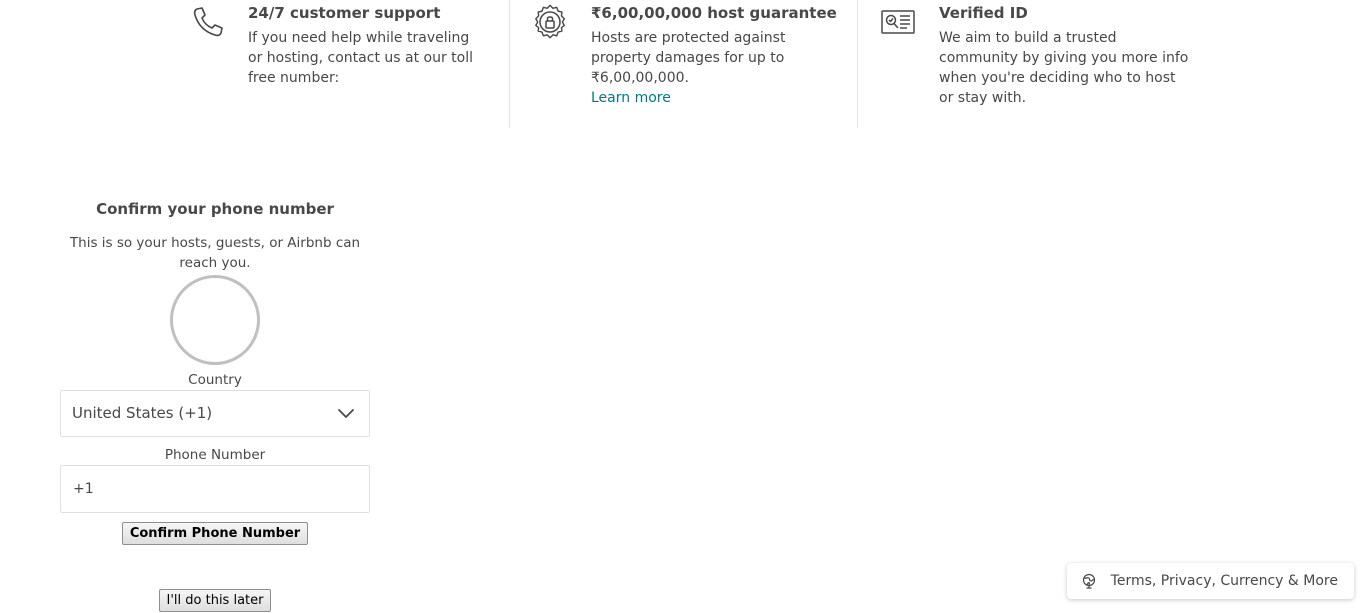  What do you see at coordinates (550, 22) in the screenshot?
I see `badge-lock-icon` at bounding box center [550, 22].